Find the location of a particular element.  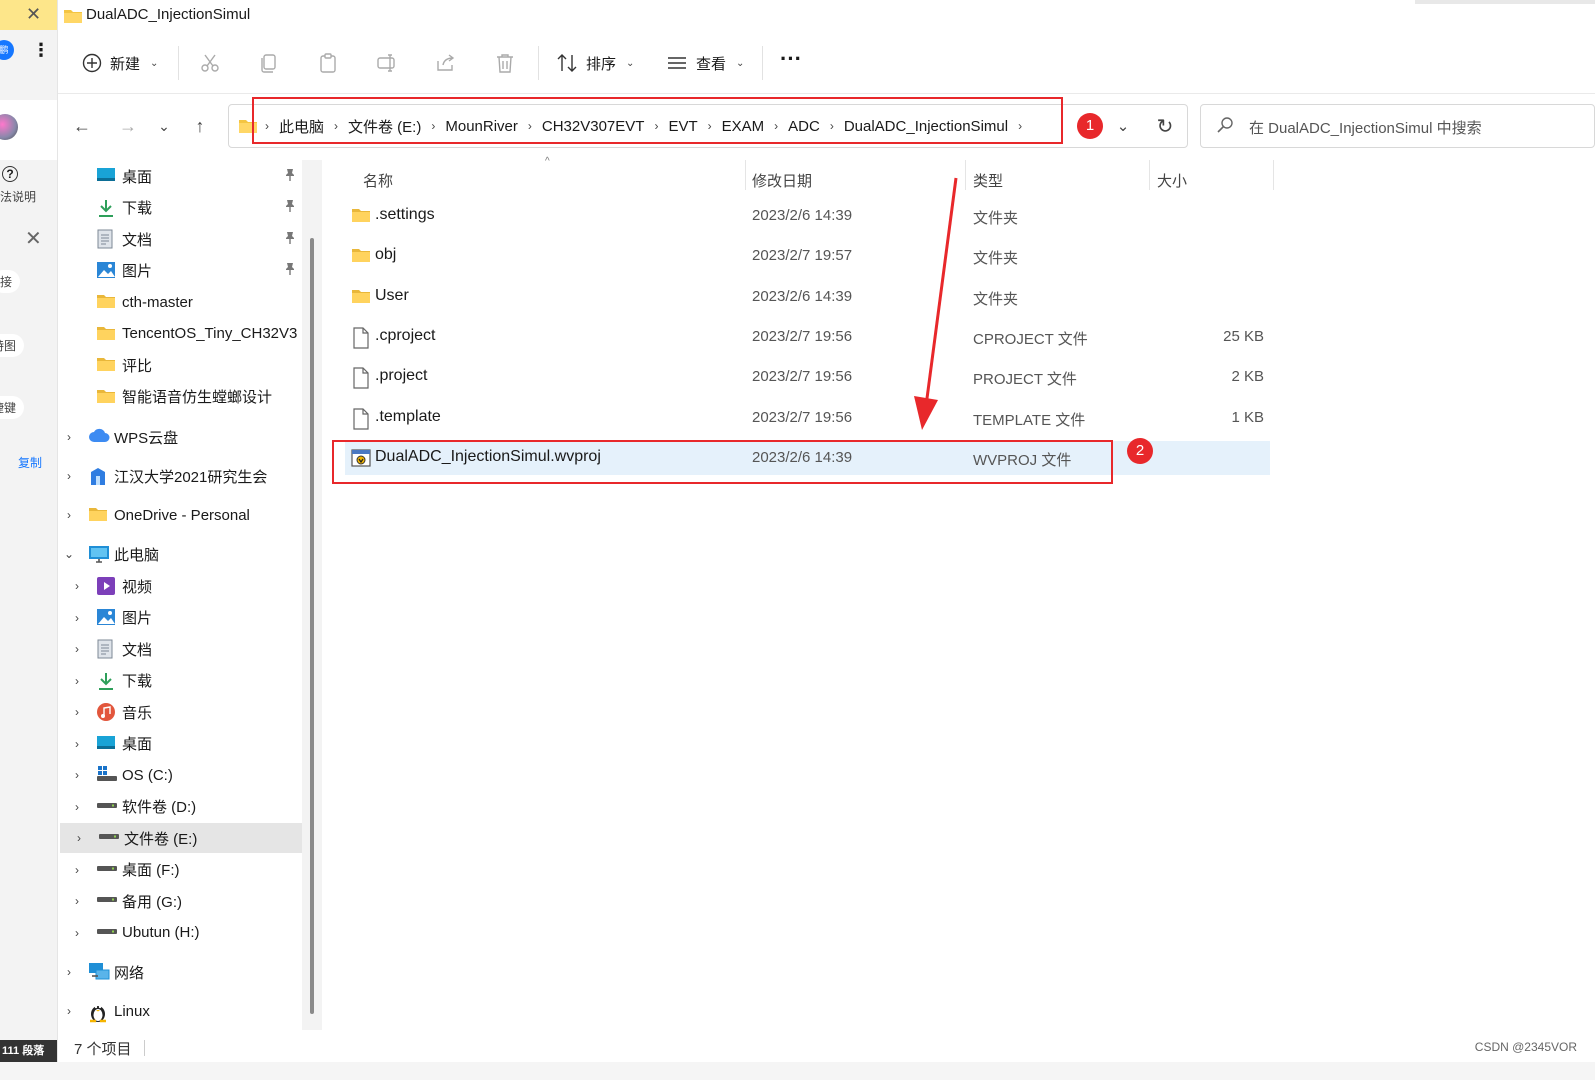

nav-item: › OS (C:) is located at coordinates (180, 775).